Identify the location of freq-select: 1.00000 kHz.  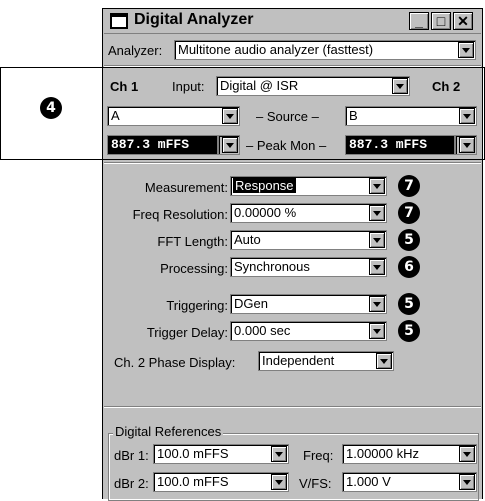
(409, 454).